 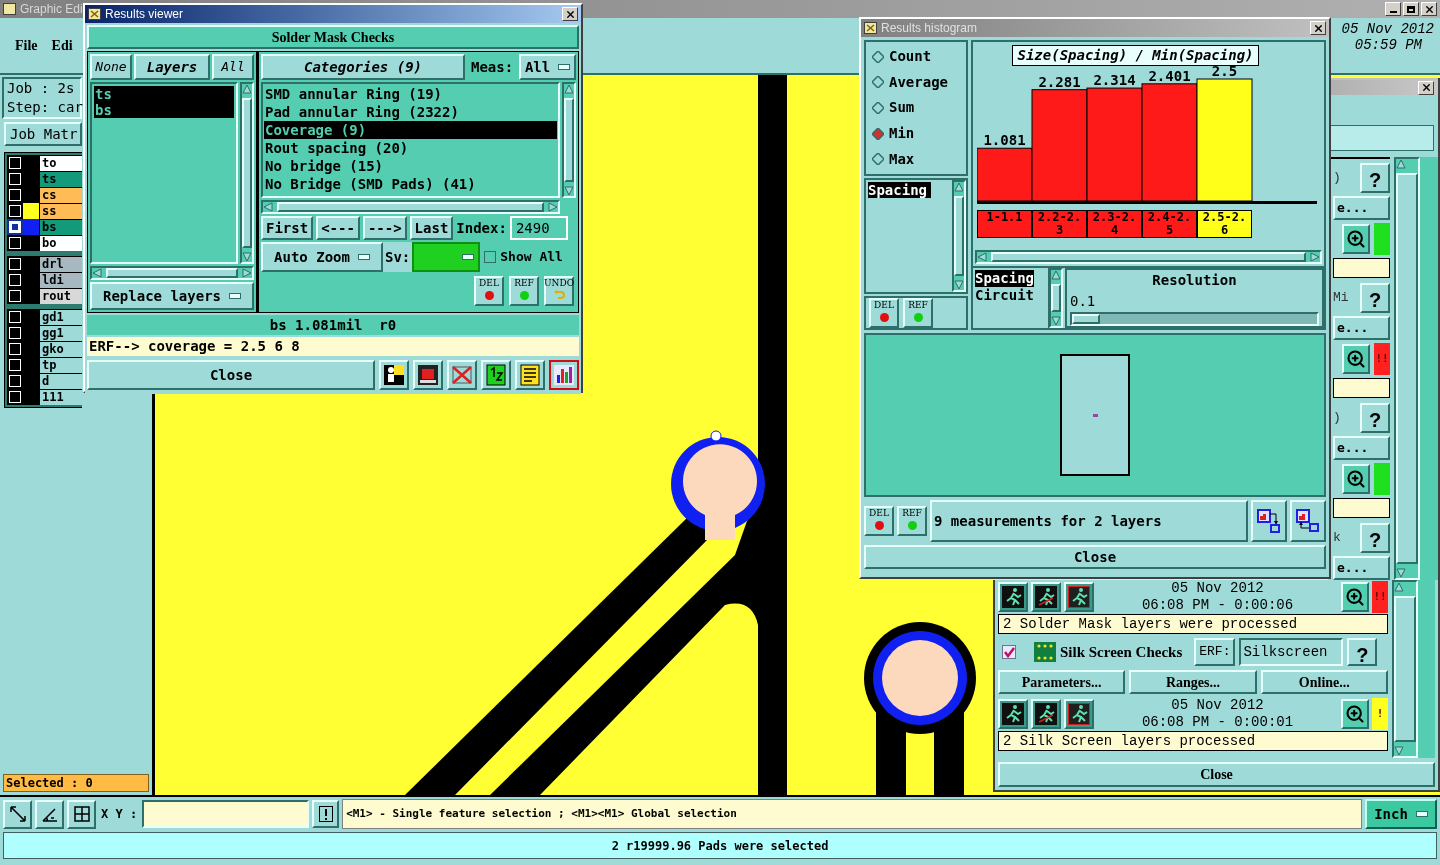 What do you see at coordinates (919, 82) in the screenshot?
I see `mode-radio: Average` at bounding box center [919, 82].